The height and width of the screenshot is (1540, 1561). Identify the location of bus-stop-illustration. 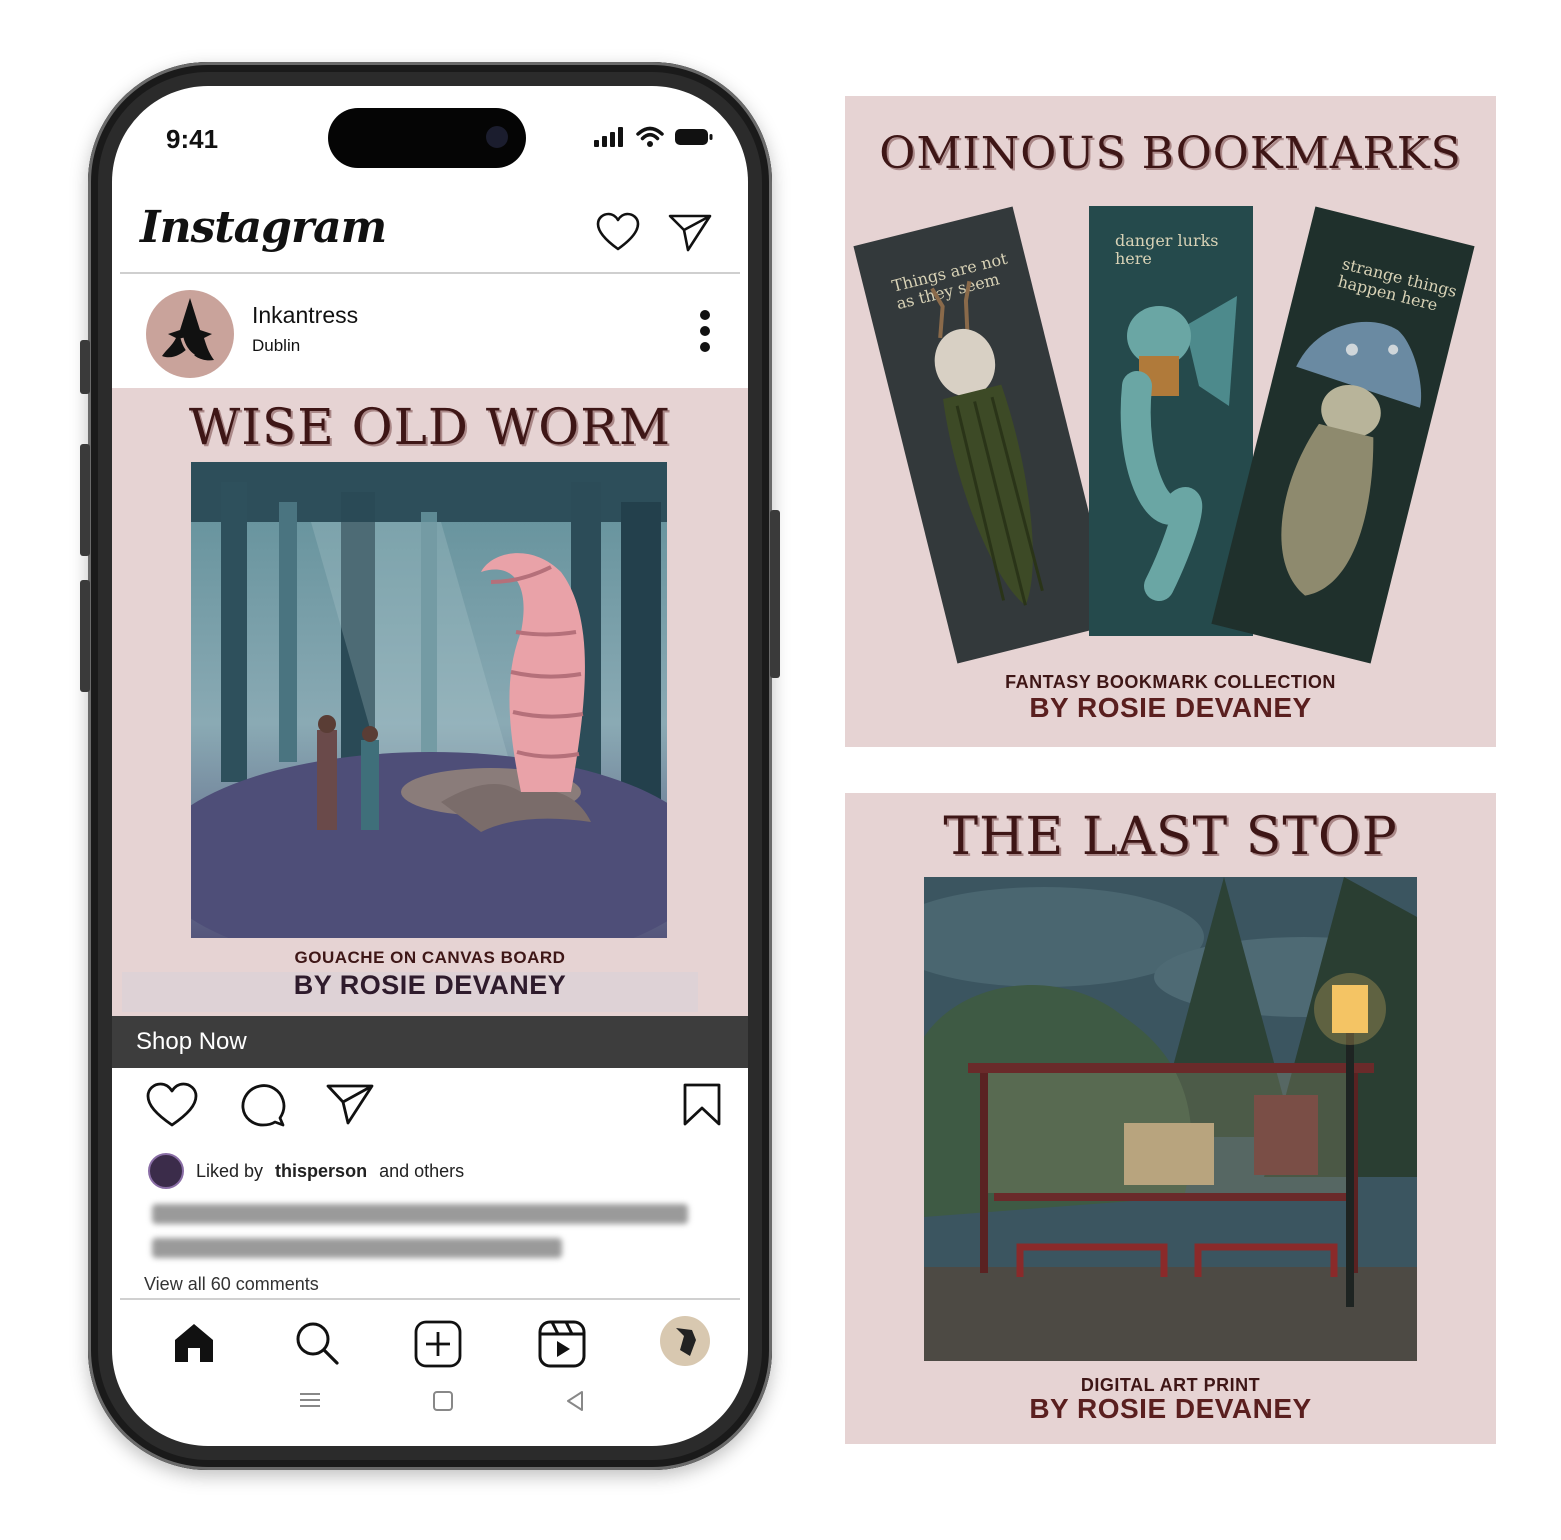
(1170, 1119).